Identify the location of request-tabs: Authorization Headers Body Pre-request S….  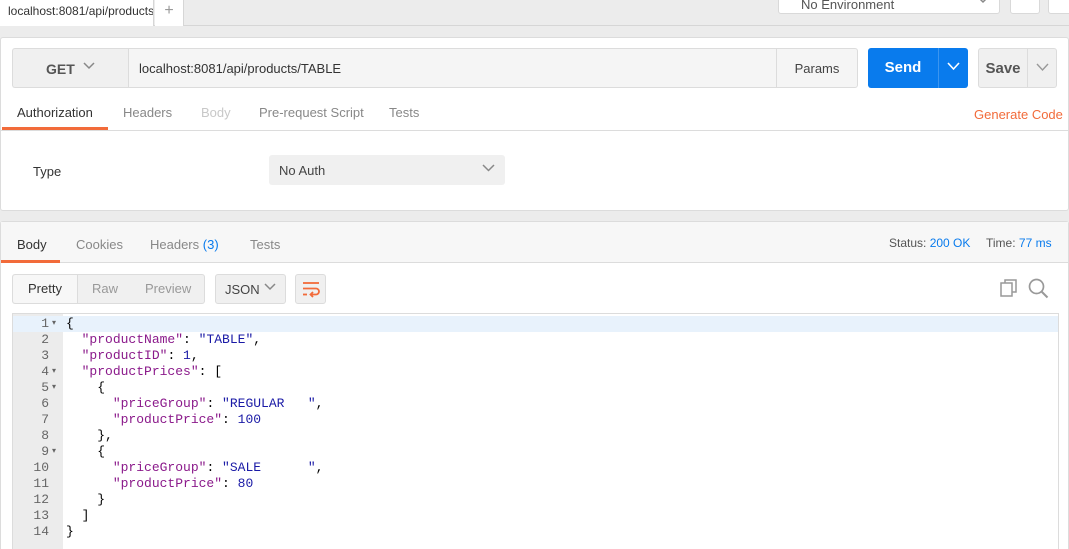
(534, 114).